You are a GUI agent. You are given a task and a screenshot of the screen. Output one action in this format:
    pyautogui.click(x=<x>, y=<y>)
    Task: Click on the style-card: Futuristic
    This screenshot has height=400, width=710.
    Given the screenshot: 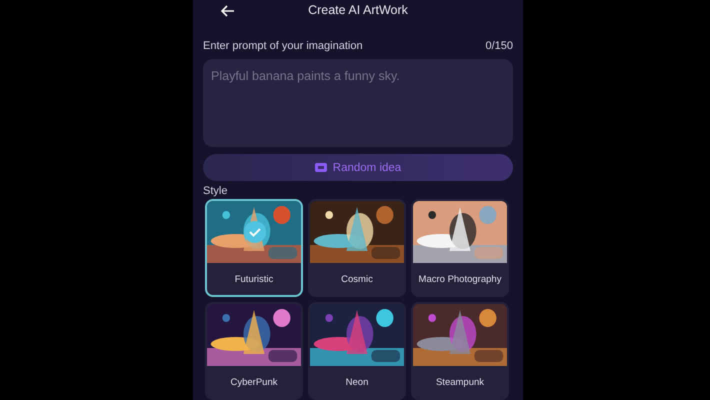 What is the action you would take?
    pyautogui.click(x=254, y=248)
    